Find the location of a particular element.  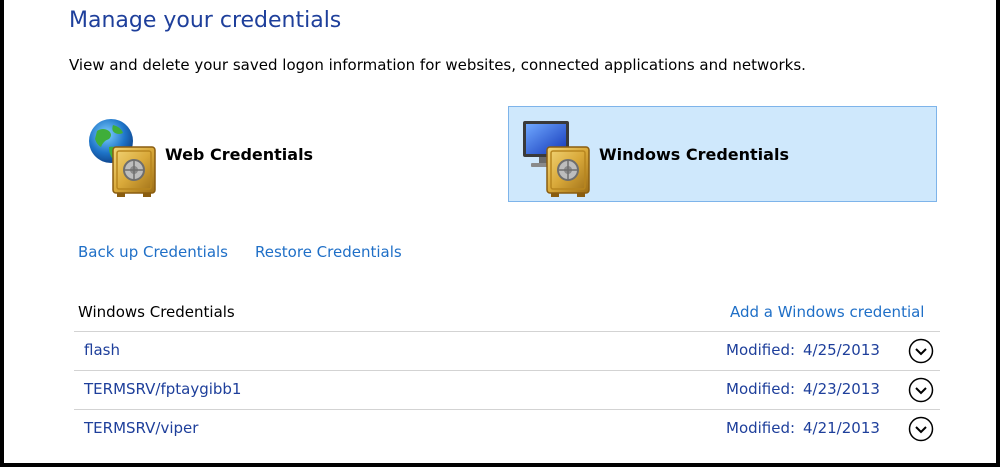

windows-credentials-tile: Windows Credentials is located at coordinates (722, 154).